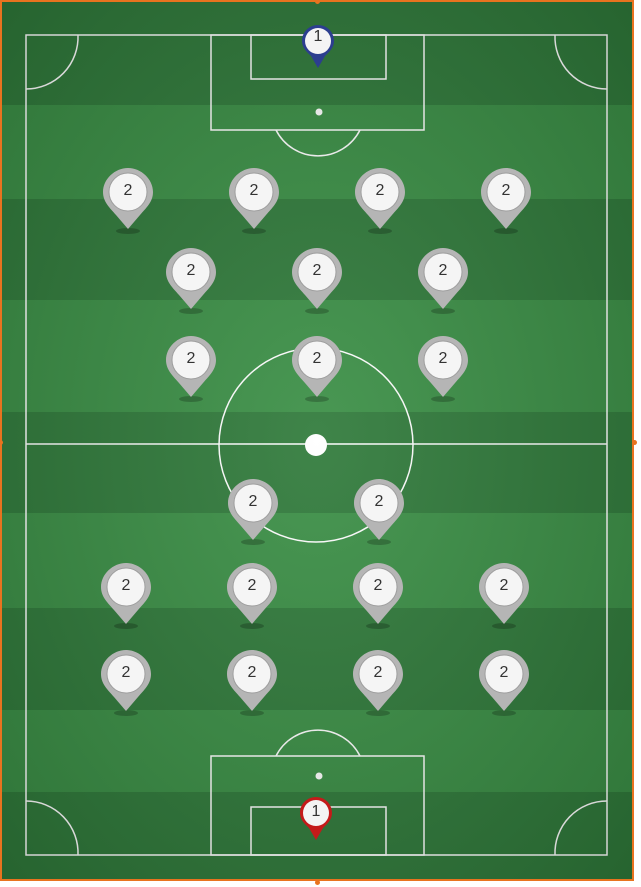  Describe the element at coordinates (581, 828) in the screenshot. I see `corner-arc-bottom-right` at that location.